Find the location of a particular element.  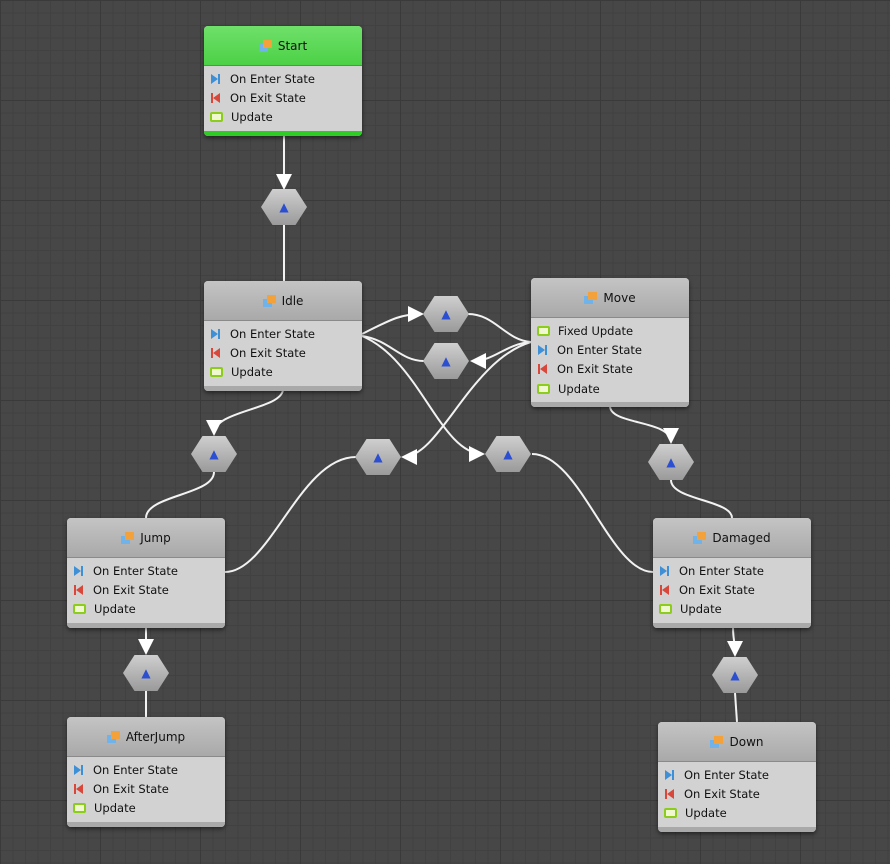

state-node-damaged: Damaged On Enter State On Exit State Update is located at coordinates (732, 573).